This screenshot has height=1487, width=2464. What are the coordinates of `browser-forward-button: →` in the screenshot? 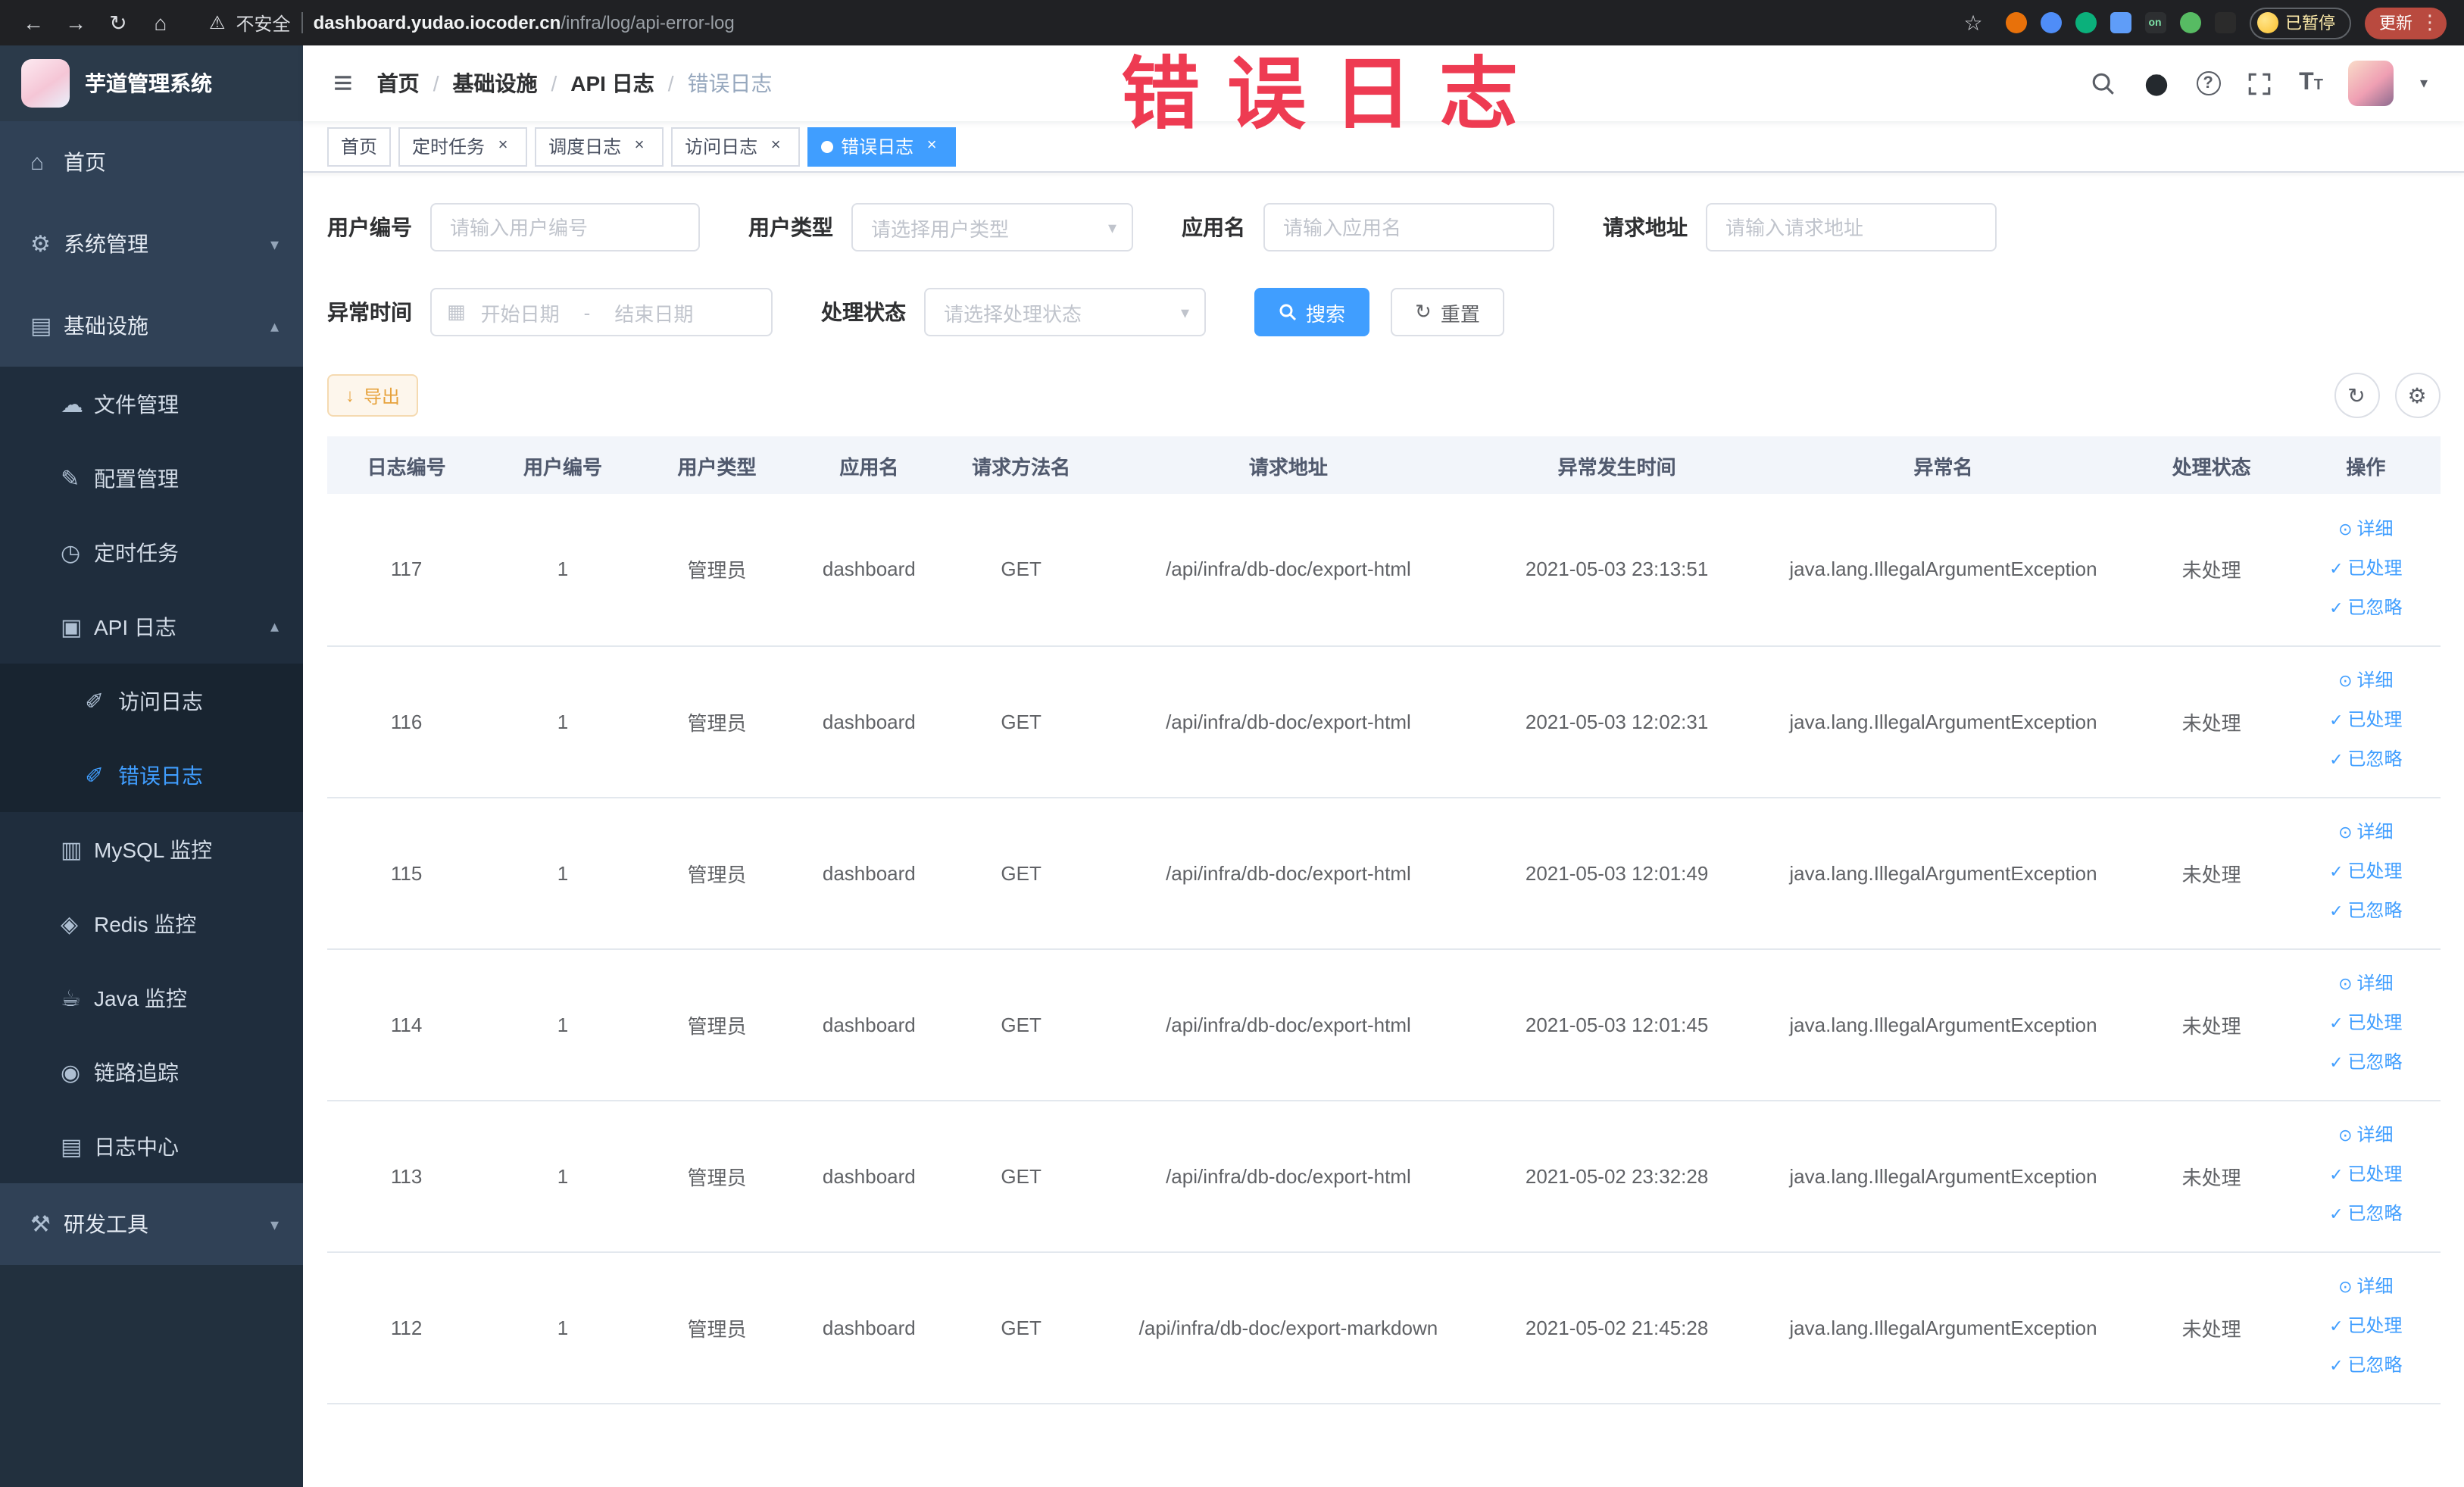 It's located at (76, 23).